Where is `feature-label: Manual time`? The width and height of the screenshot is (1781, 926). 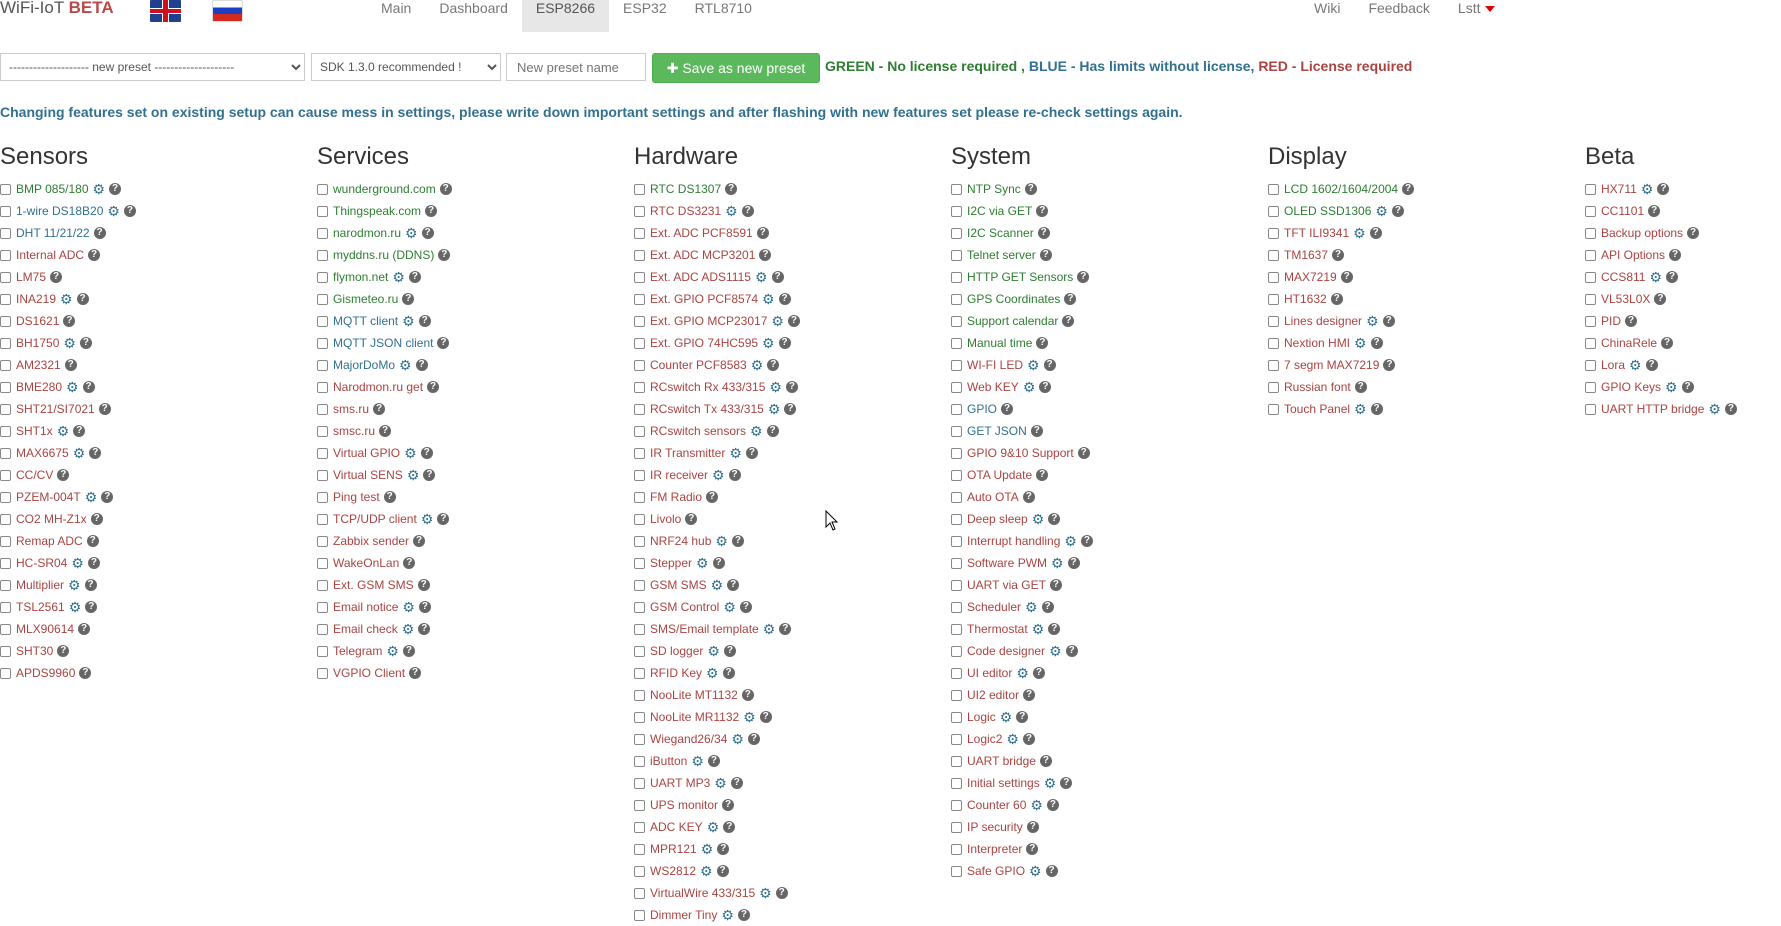
feature-label: Manual time is located at coordinates (999, 343).